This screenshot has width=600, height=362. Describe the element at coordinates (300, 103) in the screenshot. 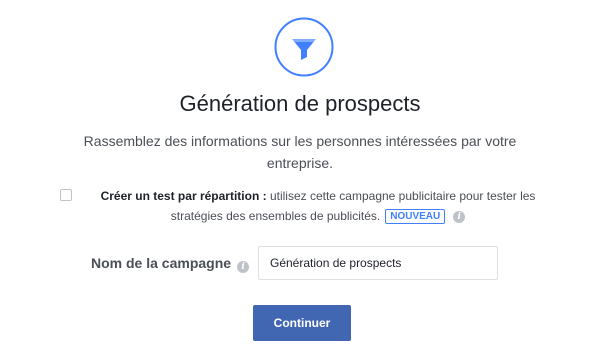

I see `page-title: Génération de prospects` at that location.